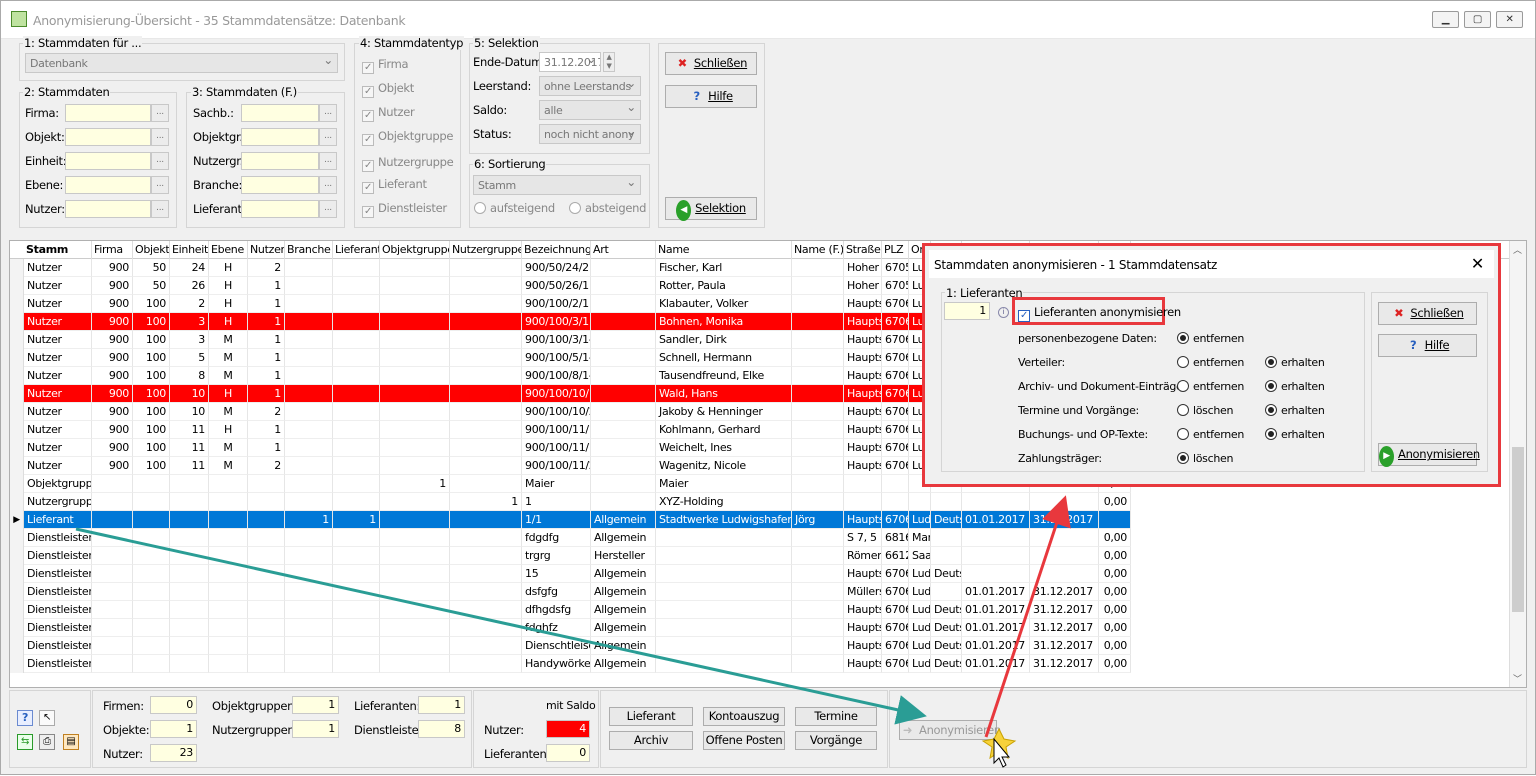 This screenshot has height=776, width=1536. Describe the element at coordinates (47, 718) in the screenshot. I see `pointer-tool-icon: ↖` at that location.